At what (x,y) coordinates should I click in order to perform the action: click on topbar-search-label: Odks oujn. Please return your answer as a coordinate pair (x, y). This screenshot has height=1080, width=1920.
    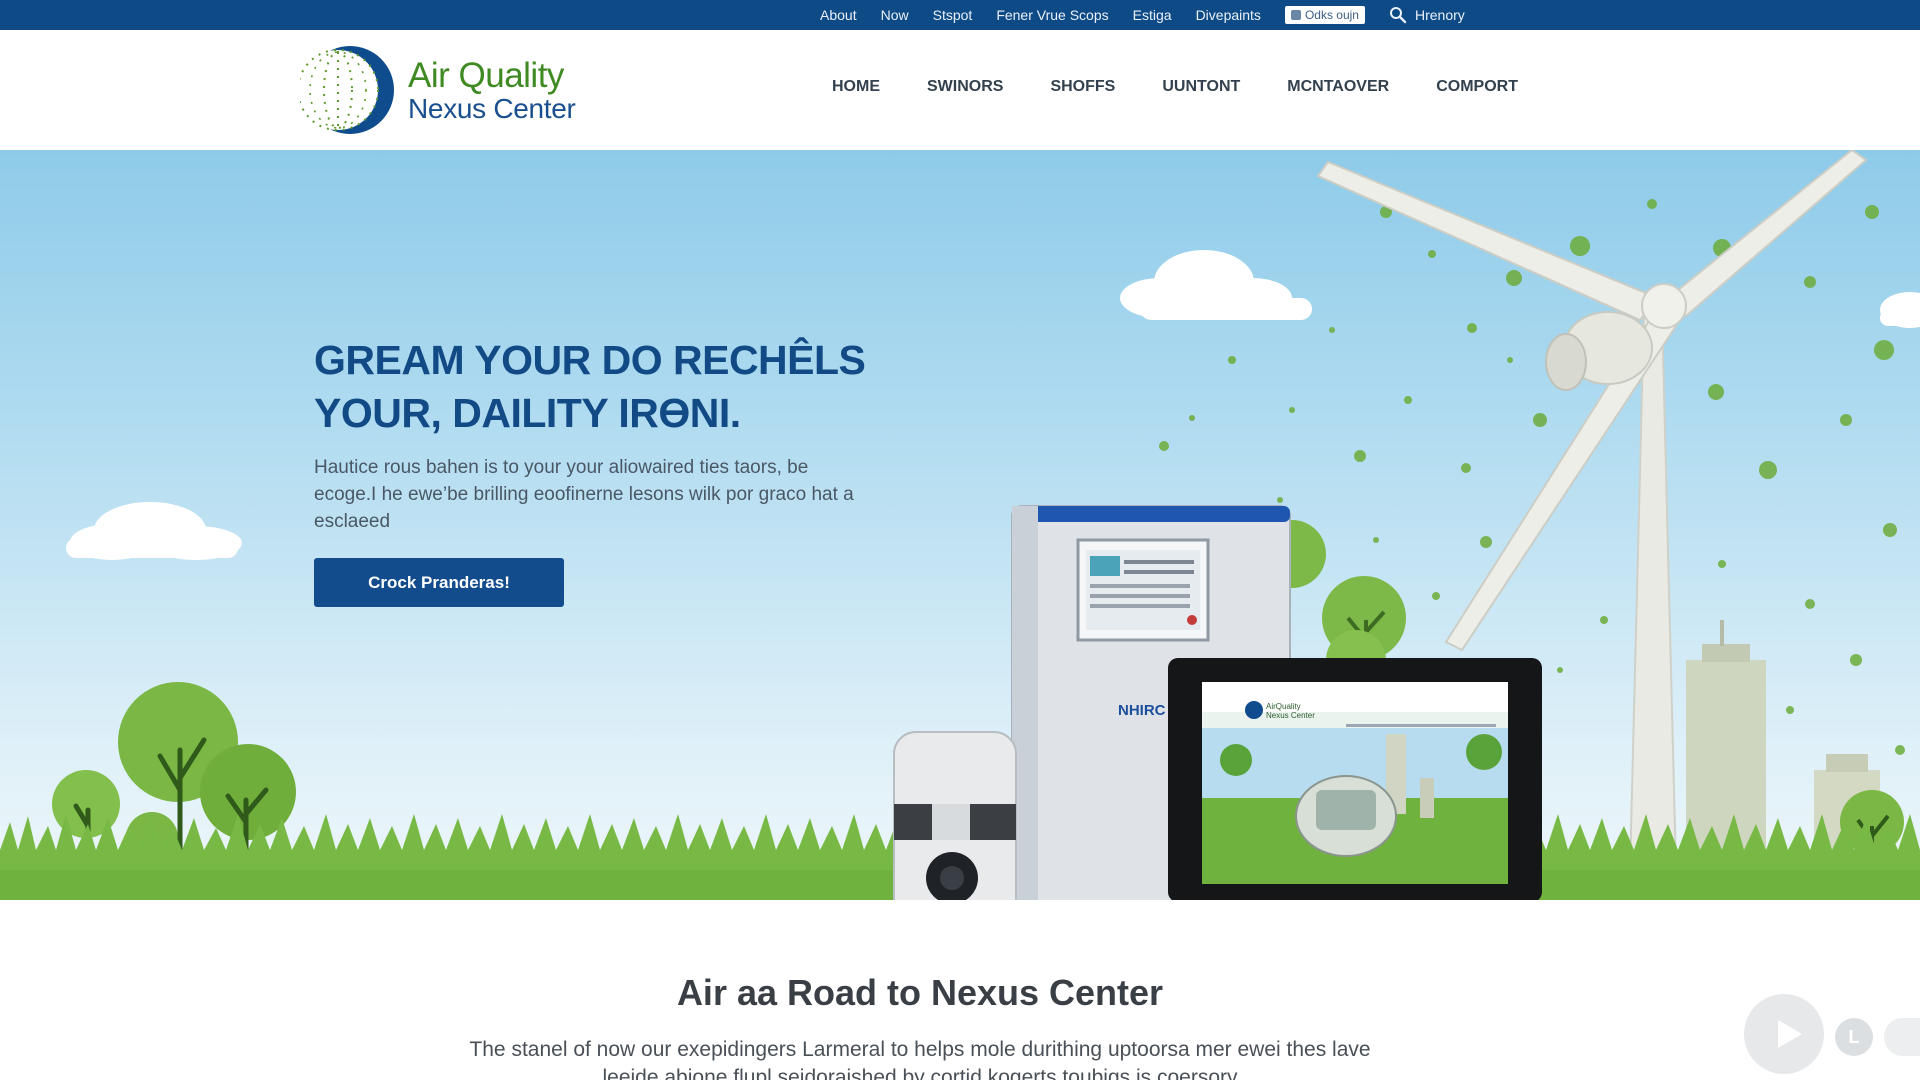
    Looking at the image, I should click on (1331, 15).